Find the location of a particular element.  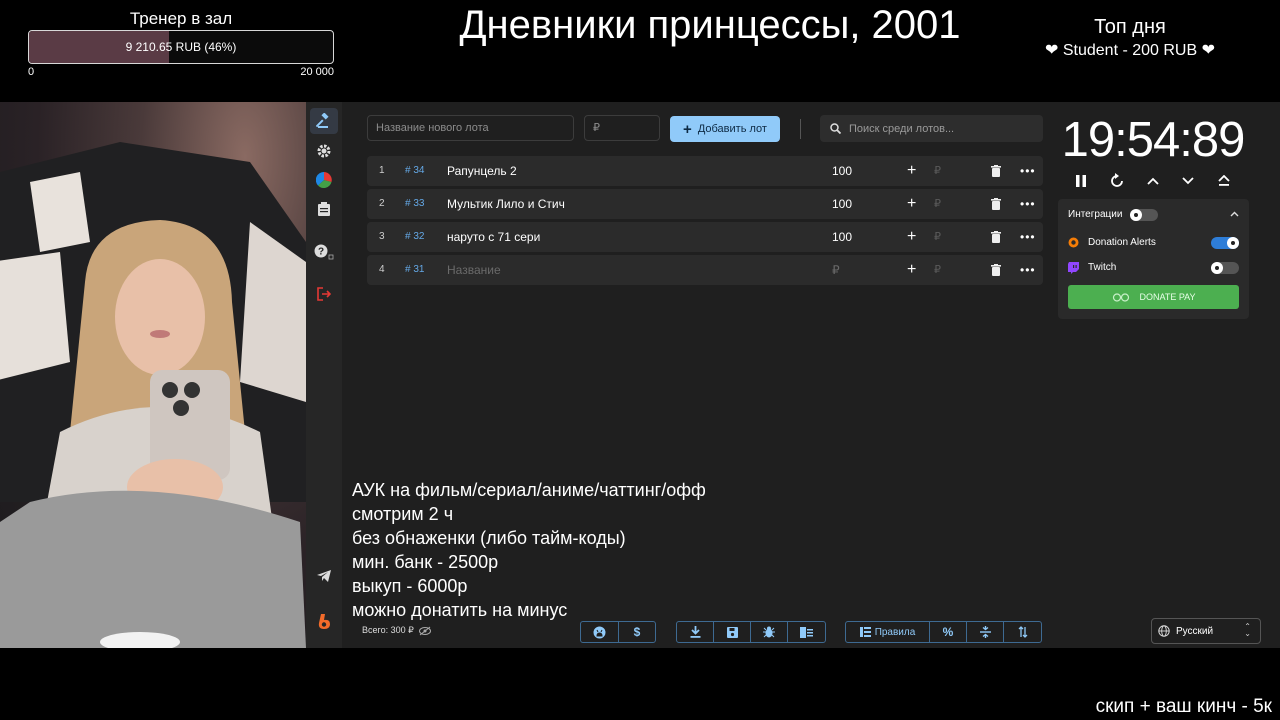

bug-icon is located at coordinates (769, 632).